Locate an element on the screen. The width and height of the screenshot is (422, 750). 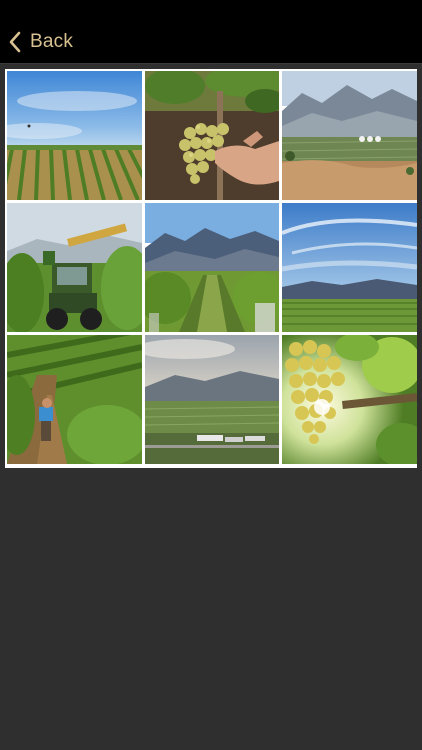
photo-vineyard-rows-sky is located at coordinates (74, 135).